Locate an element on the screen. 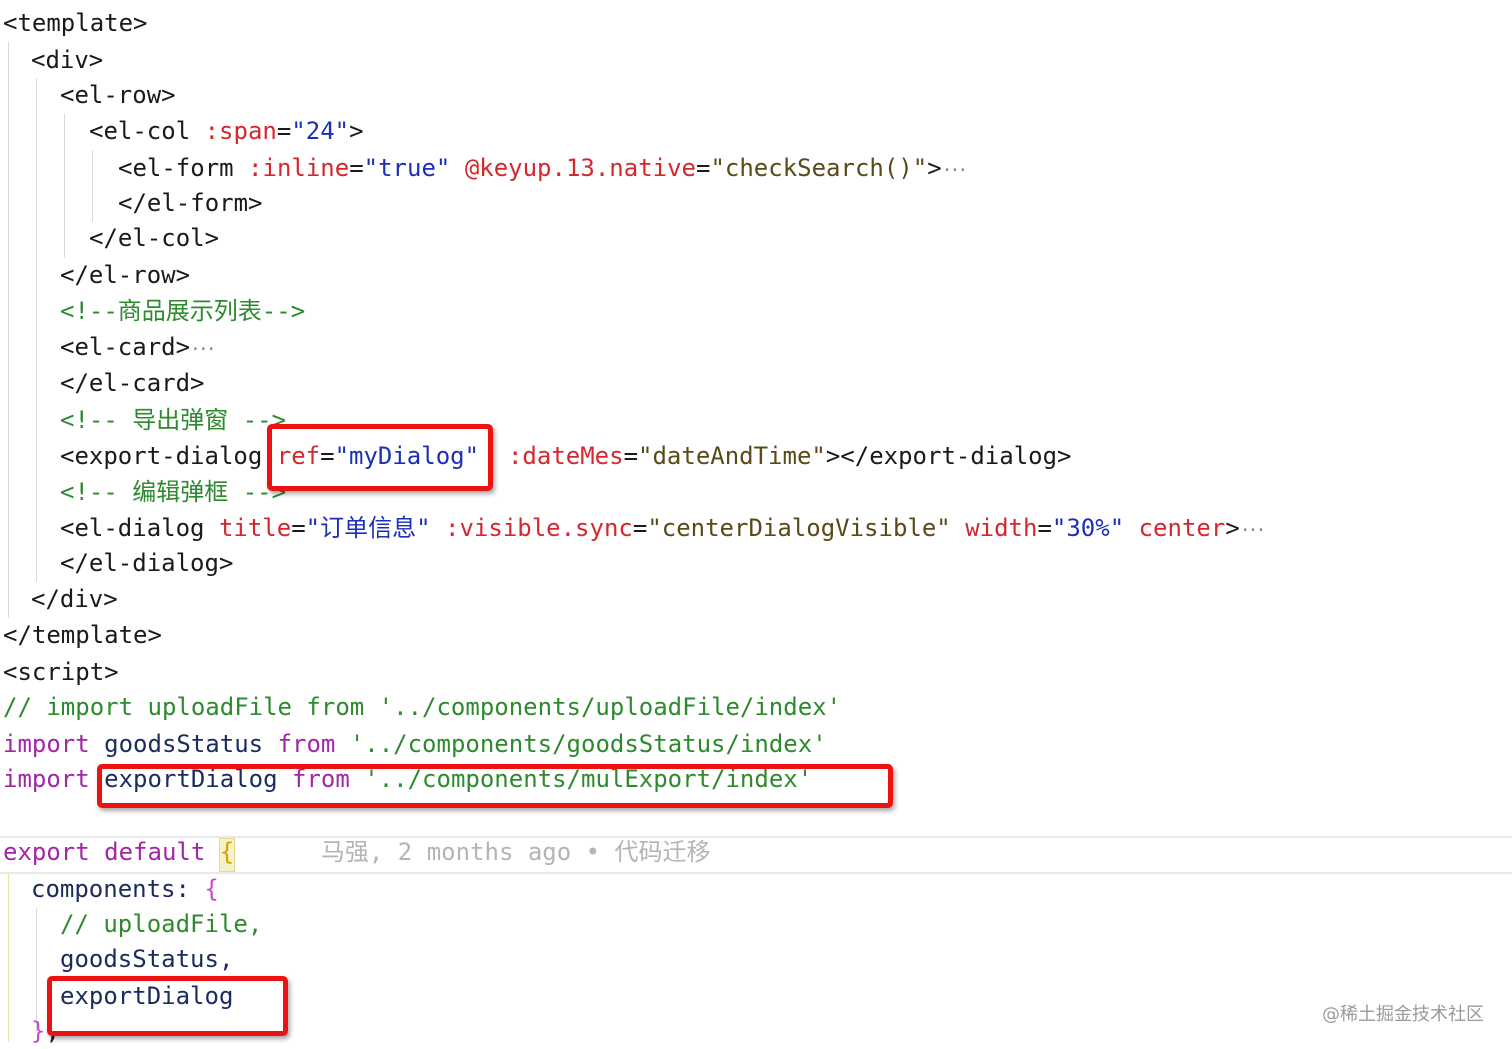 This screenshot has height=1049, width=1512. highlight-box-ref is located at coordinates (380, 457).